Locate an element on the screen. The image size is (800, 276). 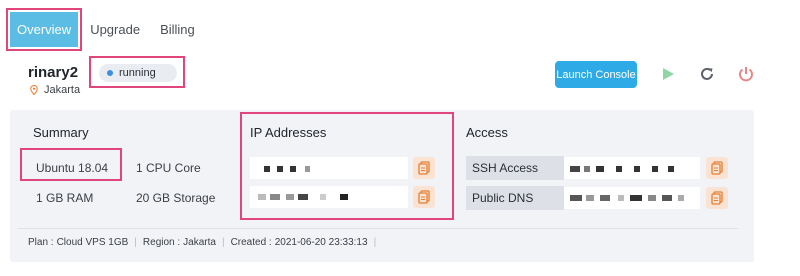
server-location: Jakarta is located at coordinates (55, 90).